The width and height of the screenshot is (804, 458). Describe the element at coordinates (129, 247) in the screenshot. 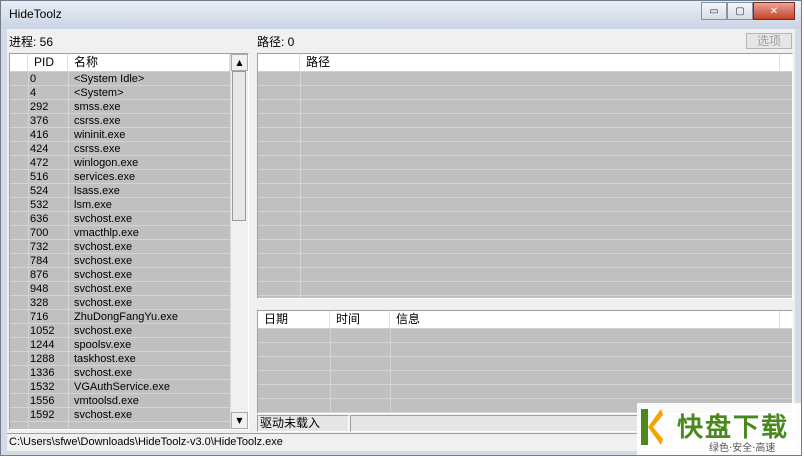

I see `table-row: 732 svchost.exe` at that location.